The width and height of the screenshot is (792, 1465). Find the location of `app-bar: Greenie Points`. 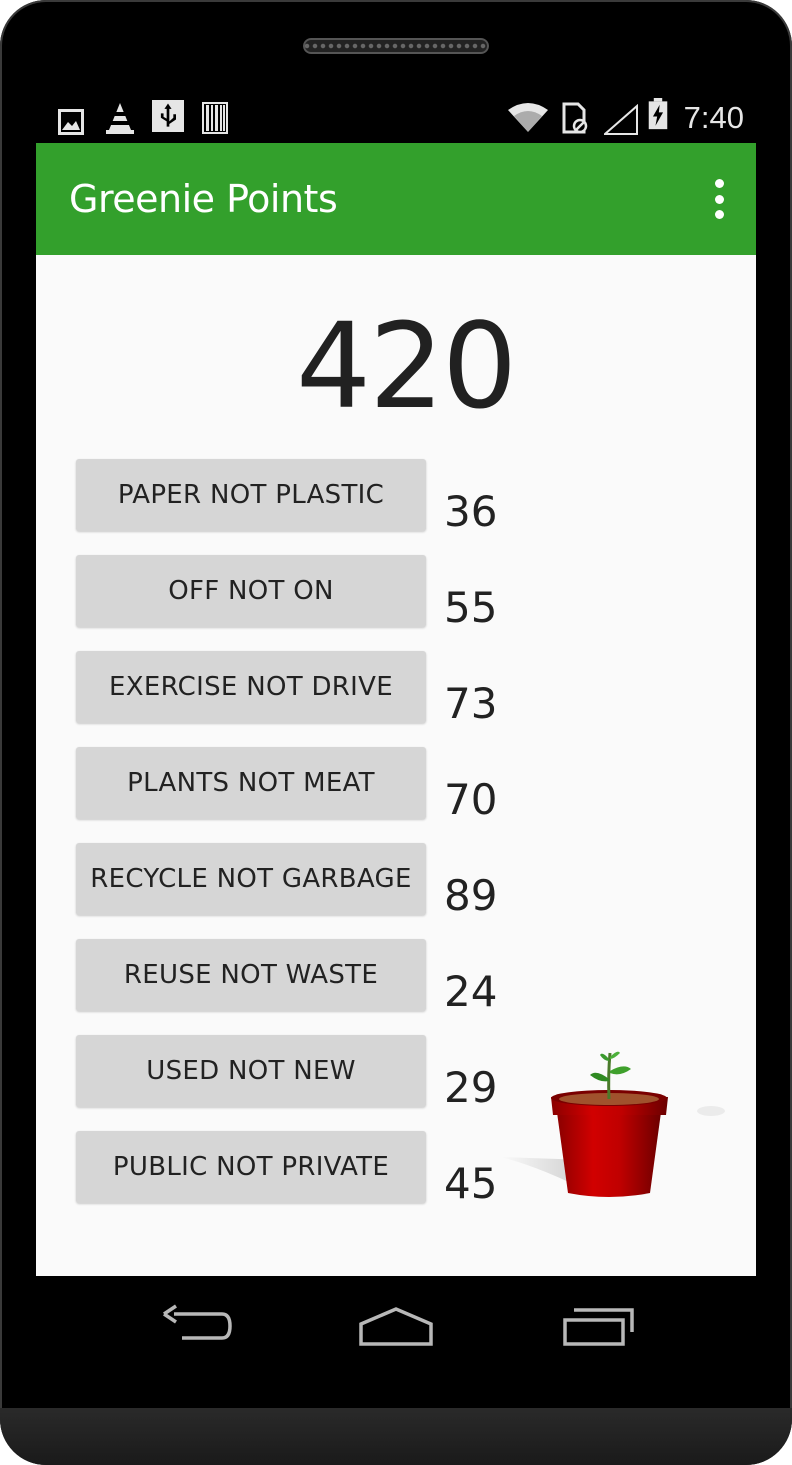

app-bar: Greenie Points is located at coordinates (396, 199).